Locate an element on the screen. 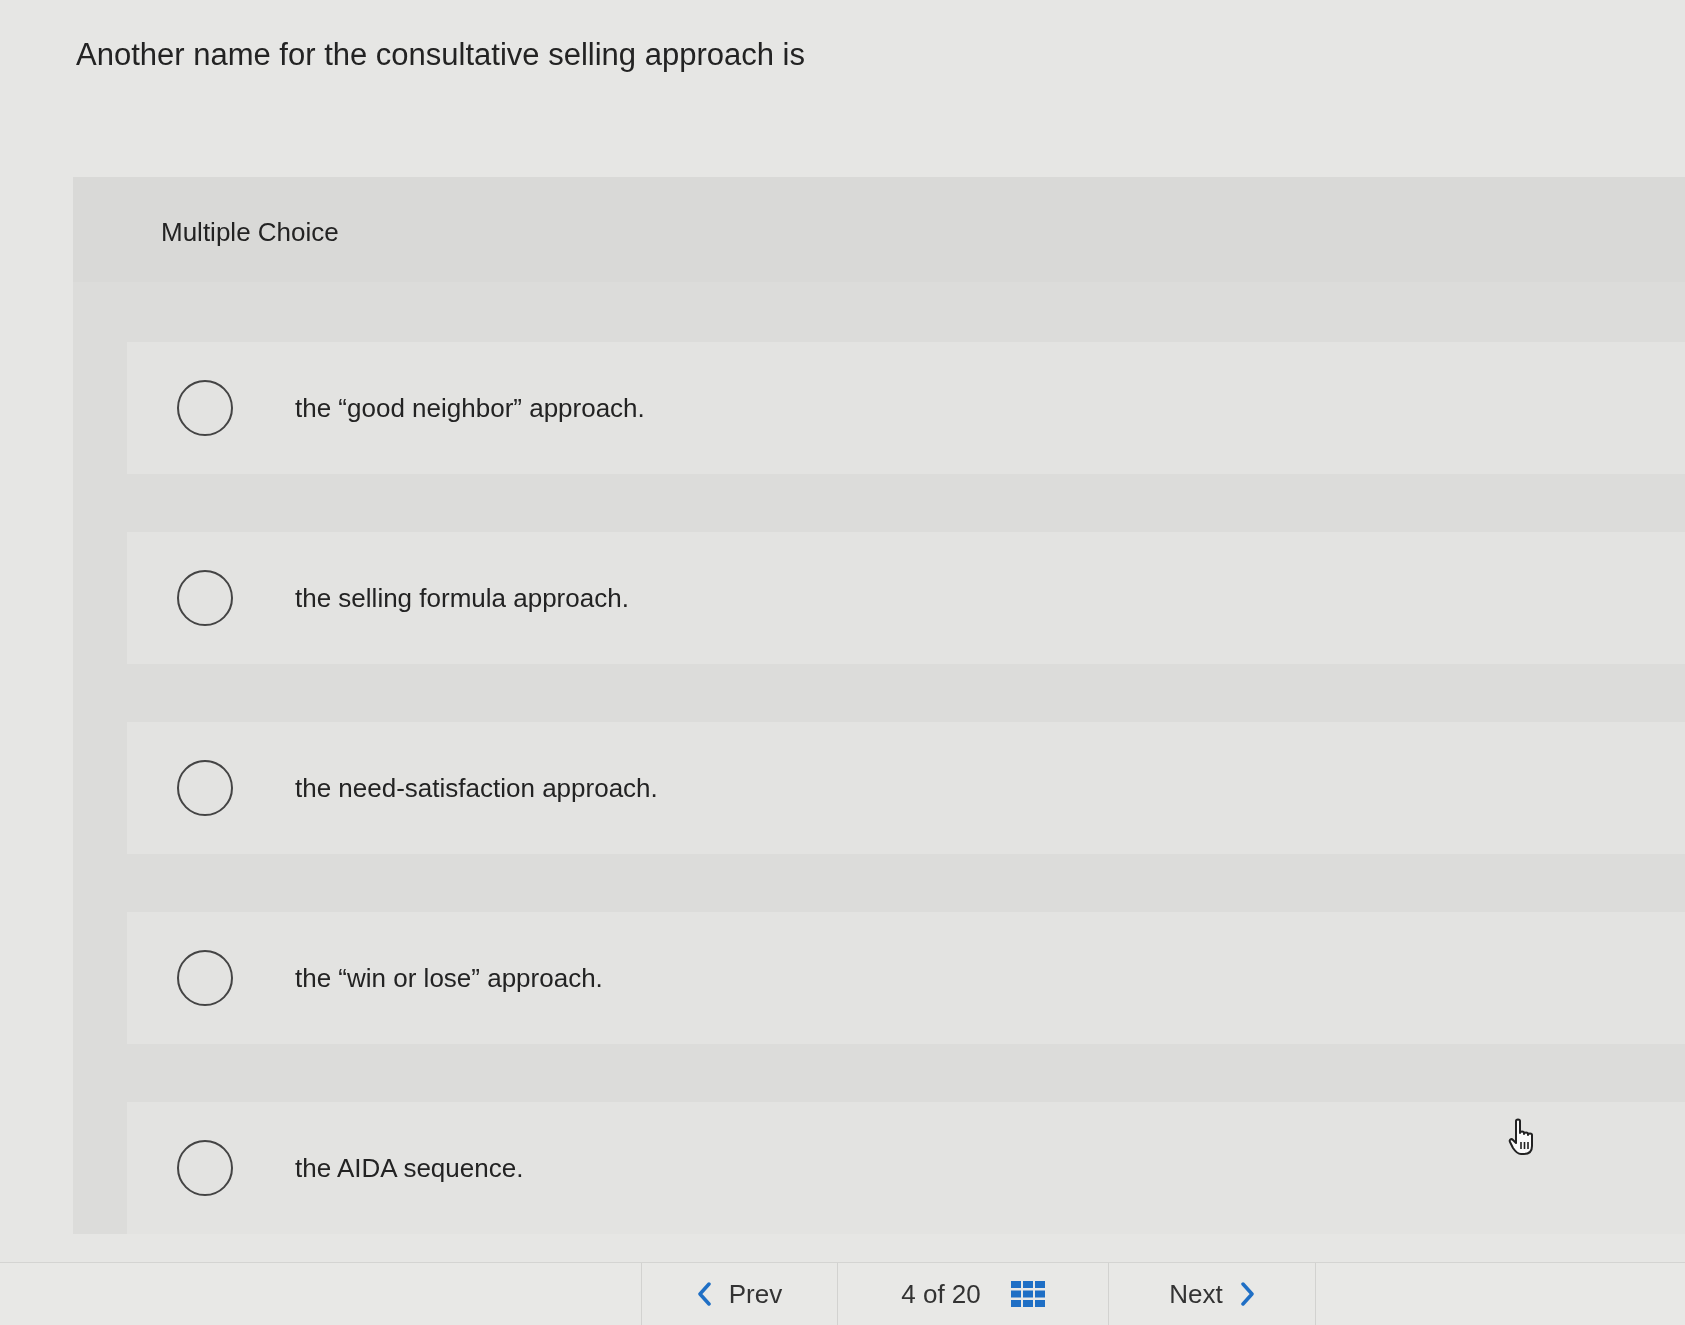 This screenshot has height=1325, width=1685. answer-option: the “win or lose” approach. is located at coordinates (906, 978).